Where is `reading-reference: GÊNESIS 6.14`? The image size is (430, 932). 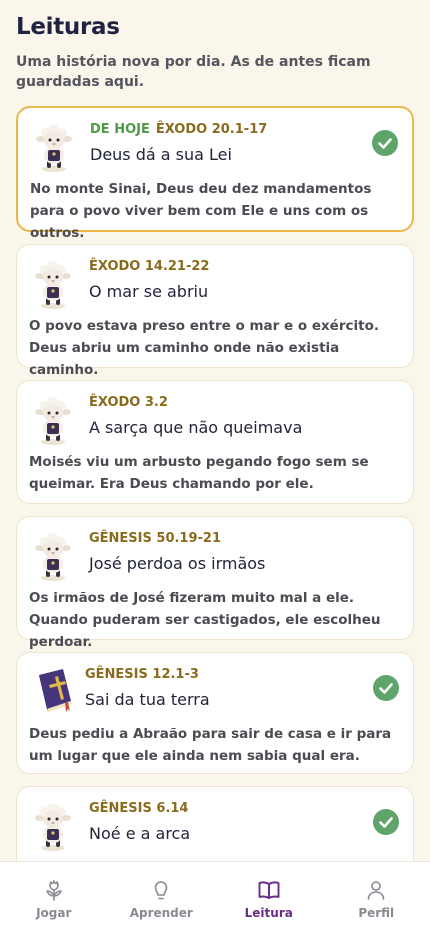
reading-reference: GÊNESIS 6.14 is located at coordinates (139, 808).